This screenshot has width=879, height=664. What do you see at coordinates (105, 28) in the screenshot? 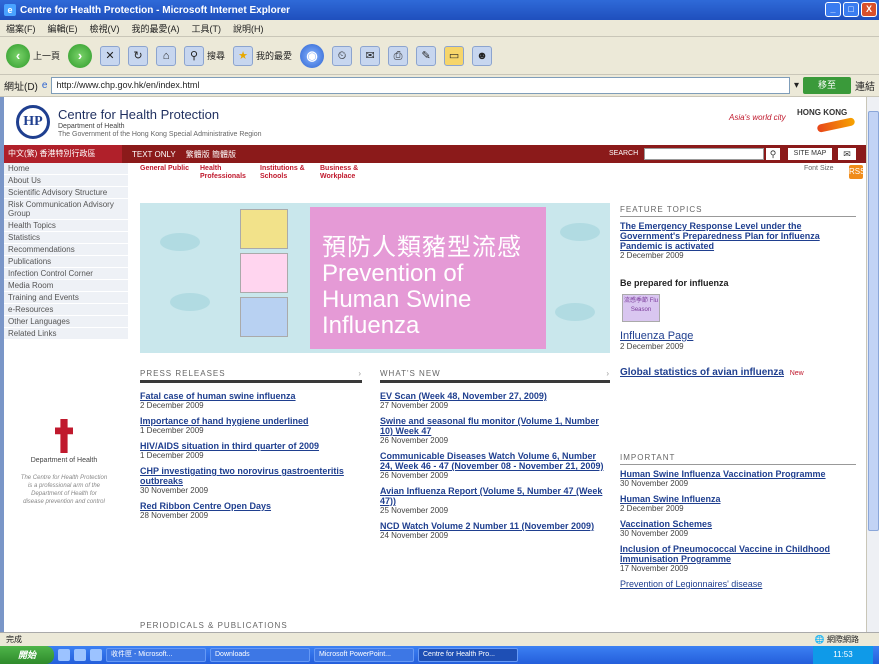
I see `menu-view: 檢視(V)` at bounding box center [105, 28].